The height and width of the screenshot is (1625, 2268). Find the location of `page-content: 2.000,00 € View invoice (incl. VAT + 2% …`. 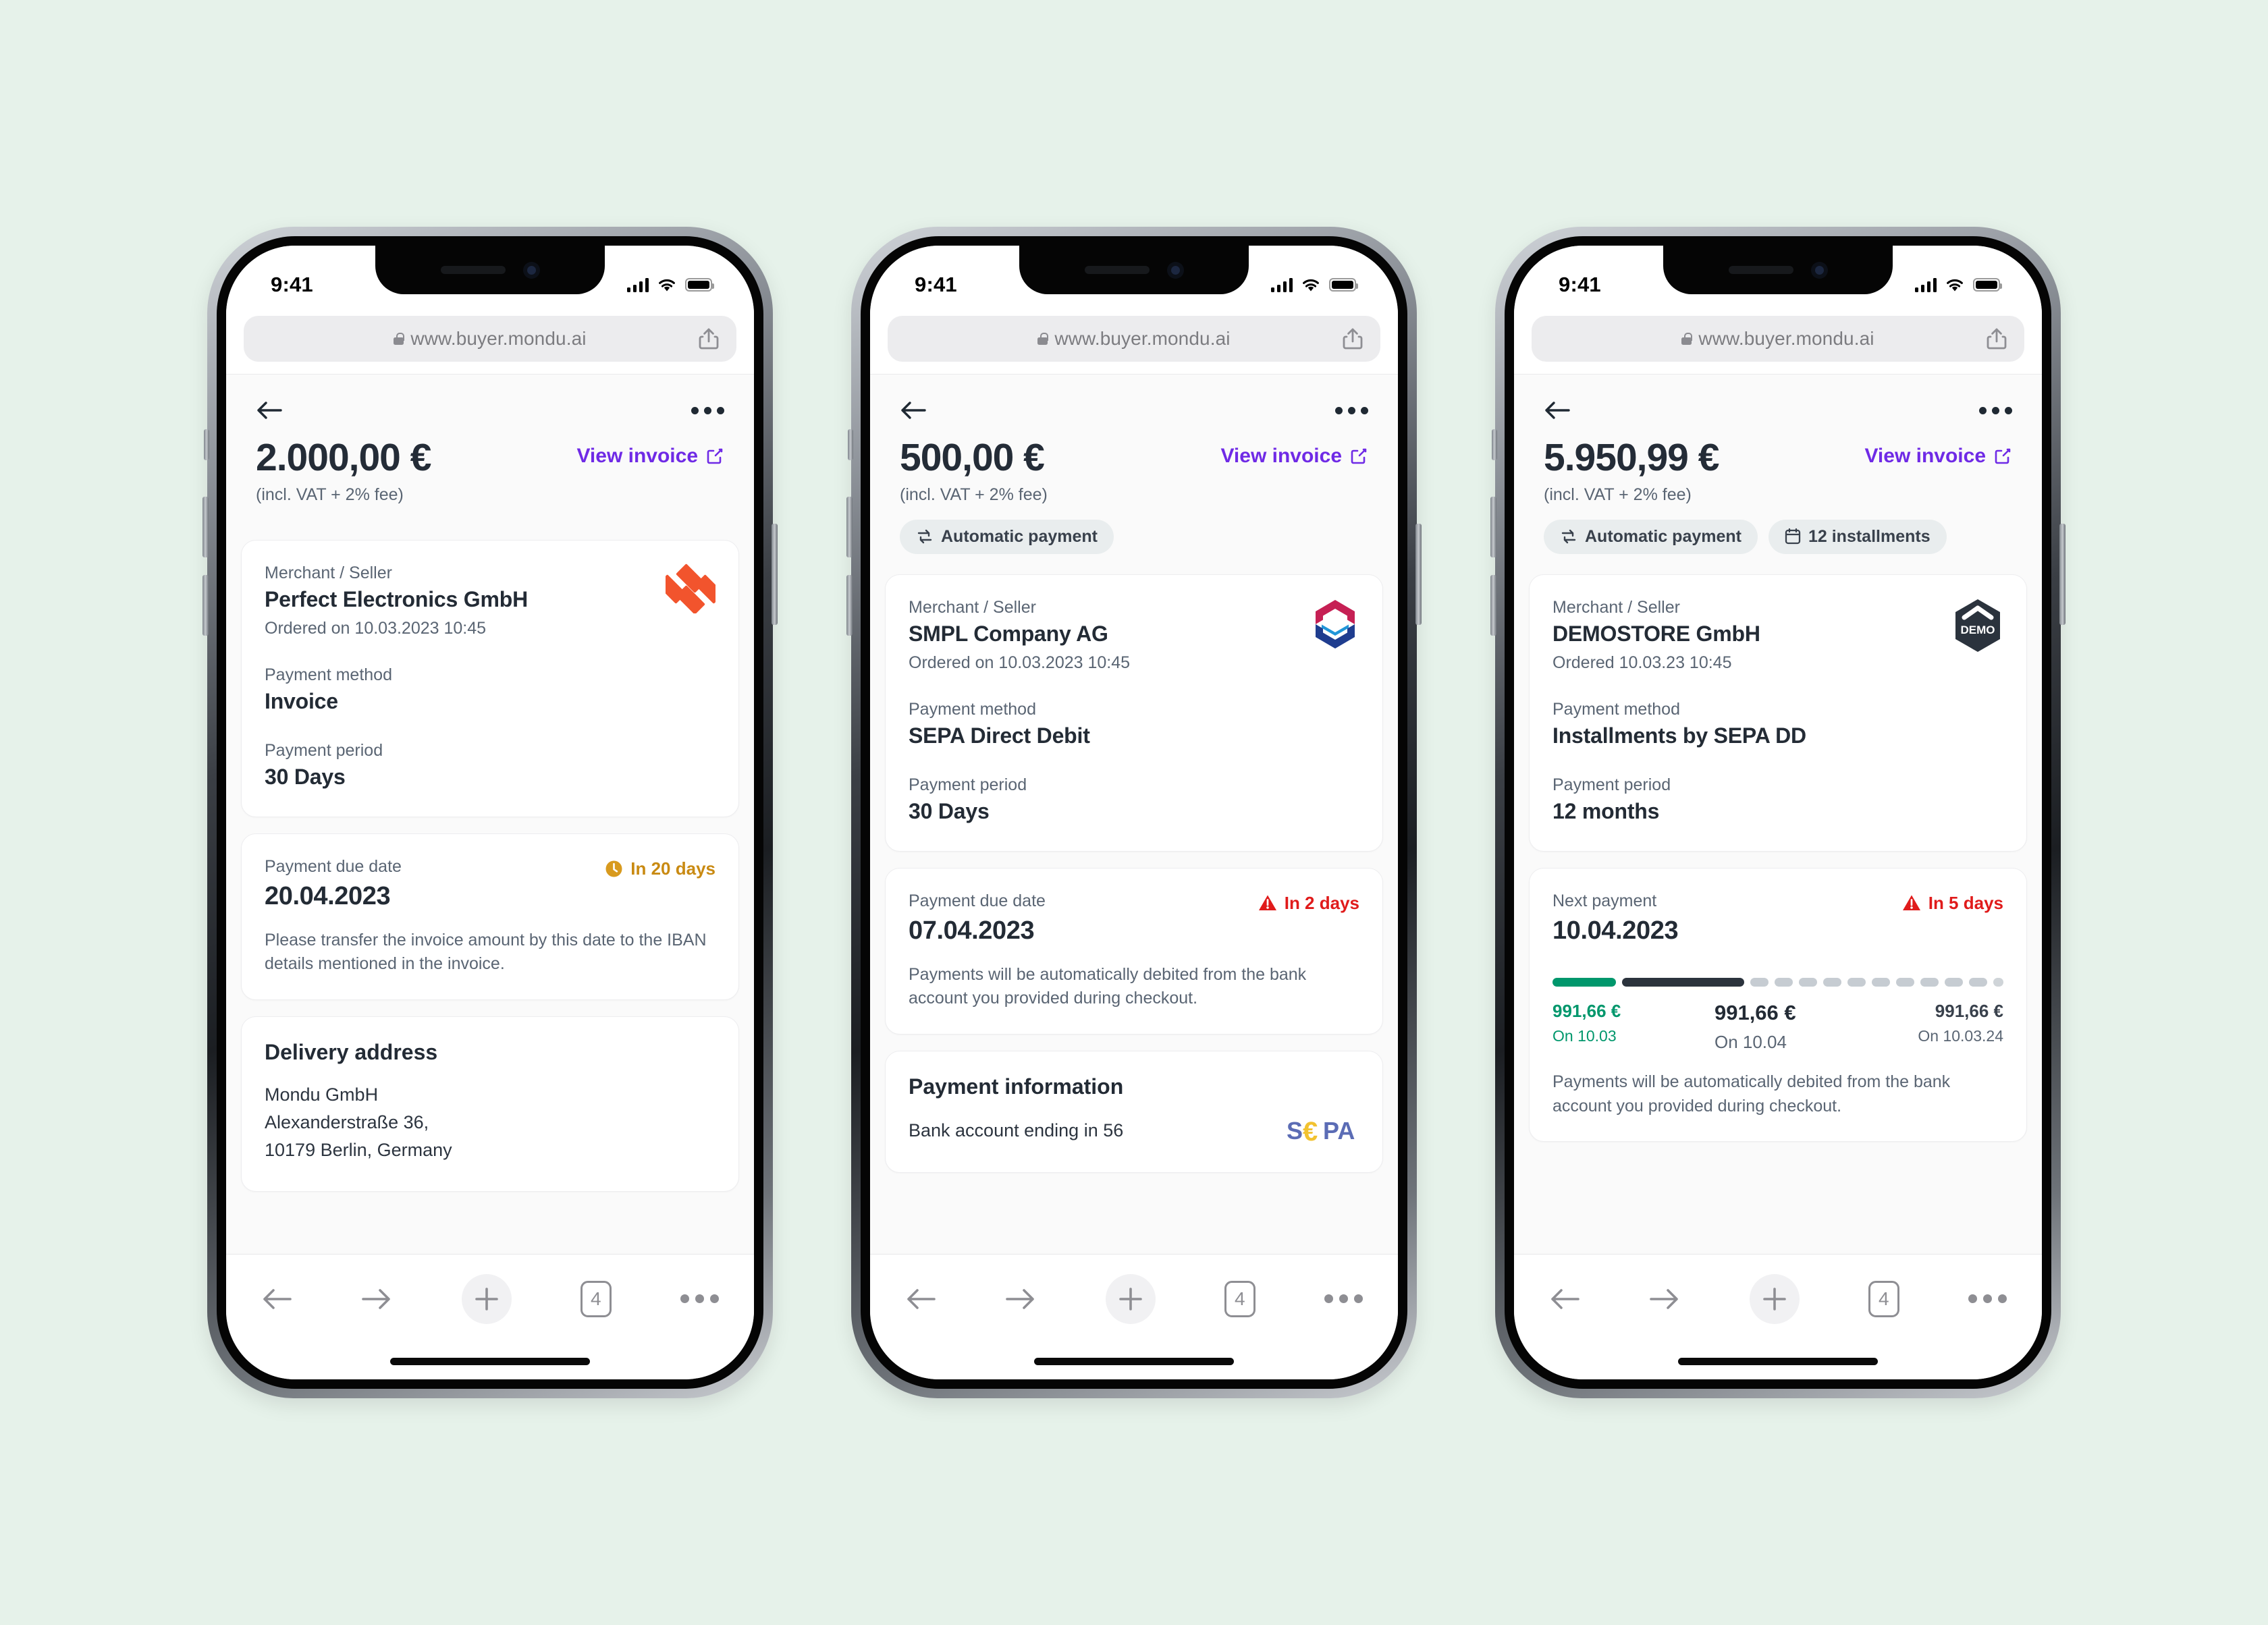

page-content: 2.000,00 € View invoice (incl. VAT + 2% … is located at coordinates (490, 814).